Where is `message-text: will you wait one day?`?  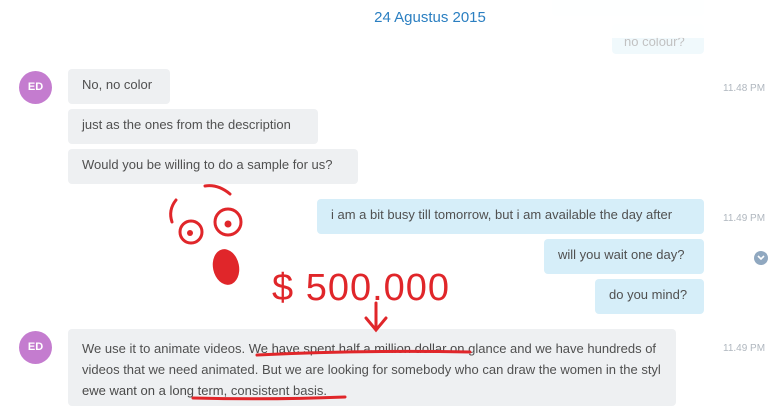 message-text: will you wait one day? is located at coordinates (621, 254).